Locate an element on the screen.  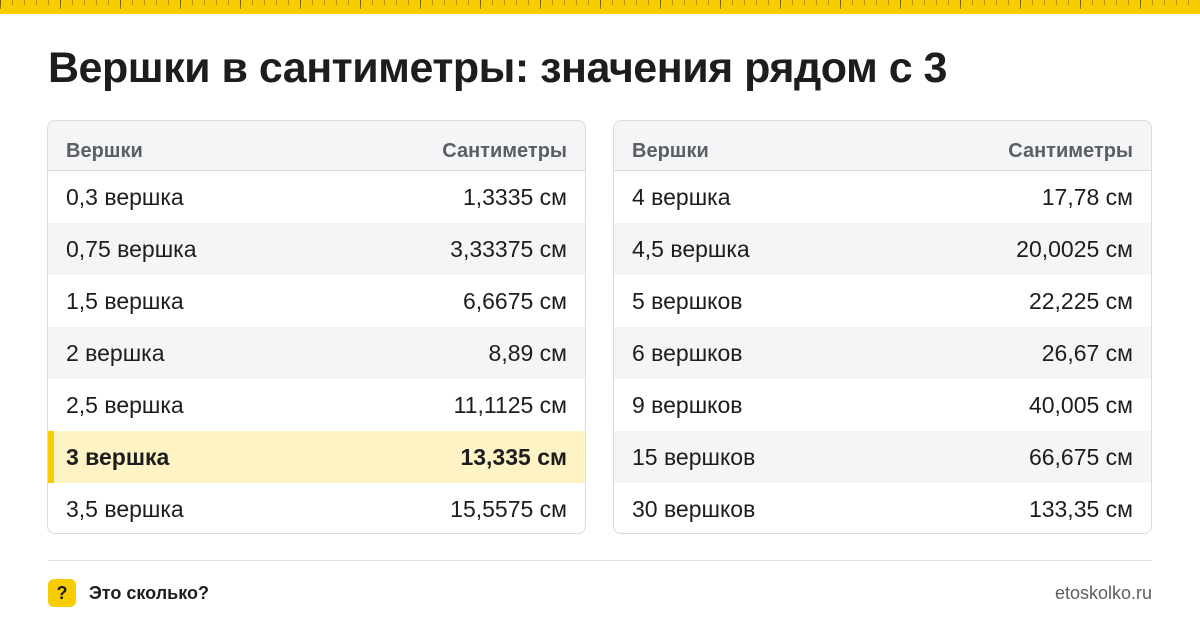
cell-vershki: 15 вершков is located at coordinates (694, 456).